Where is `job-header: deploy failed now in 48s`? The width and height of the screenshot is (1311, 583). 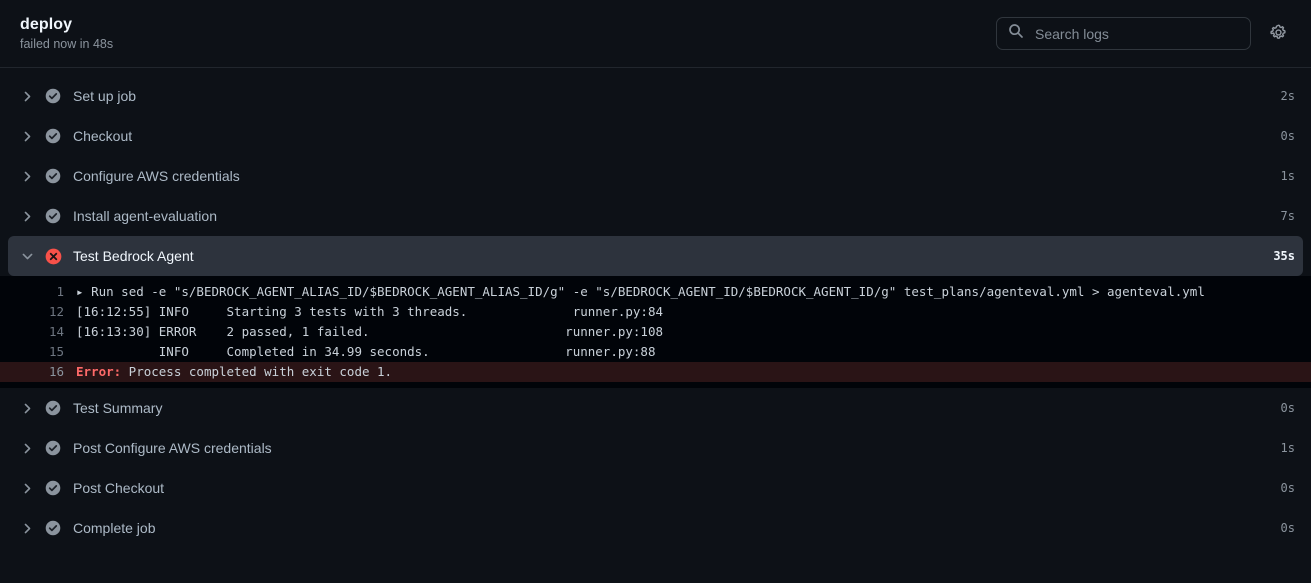 job-header: deploy failed now in 48s is located at coordinates (655, 34).